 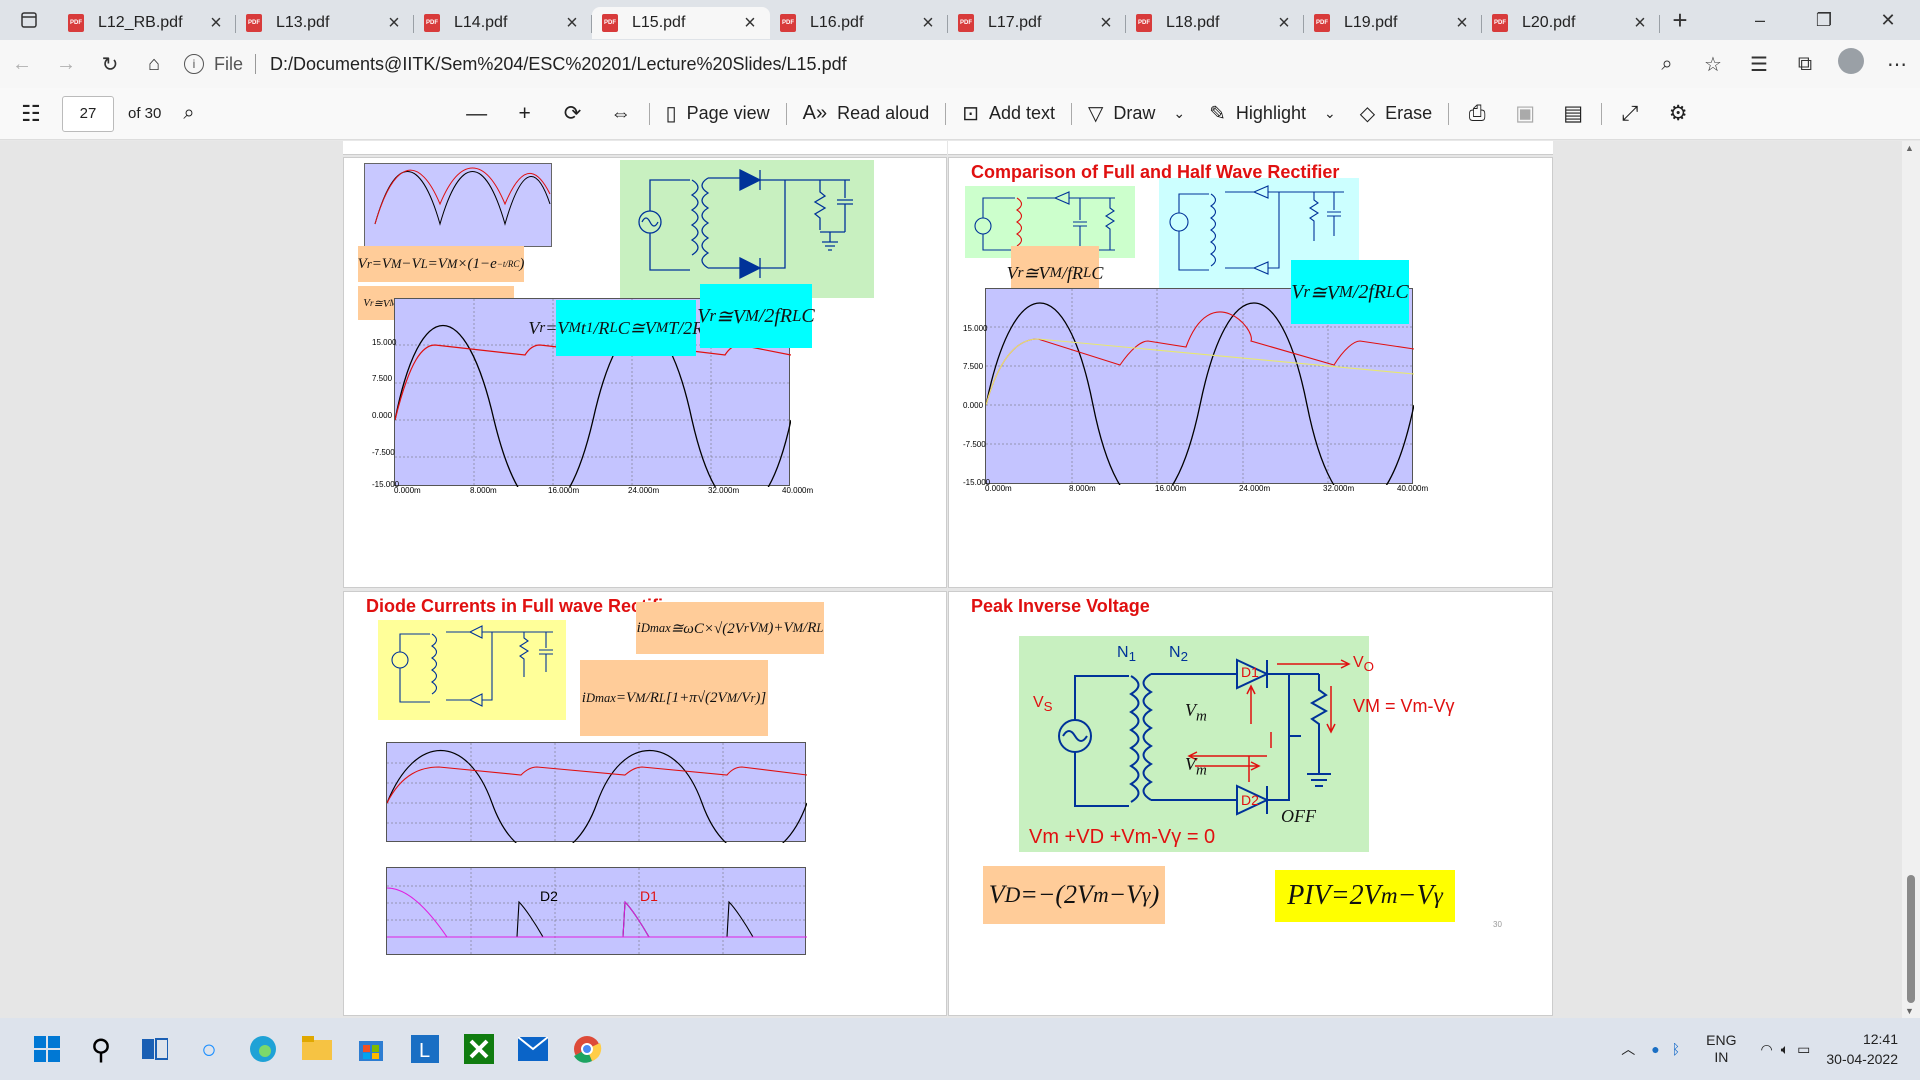 What do you see at coordinates (1911, 939) in the screenshot?
I see `scrollbar-thumb` at bounding box center [1911, 939].